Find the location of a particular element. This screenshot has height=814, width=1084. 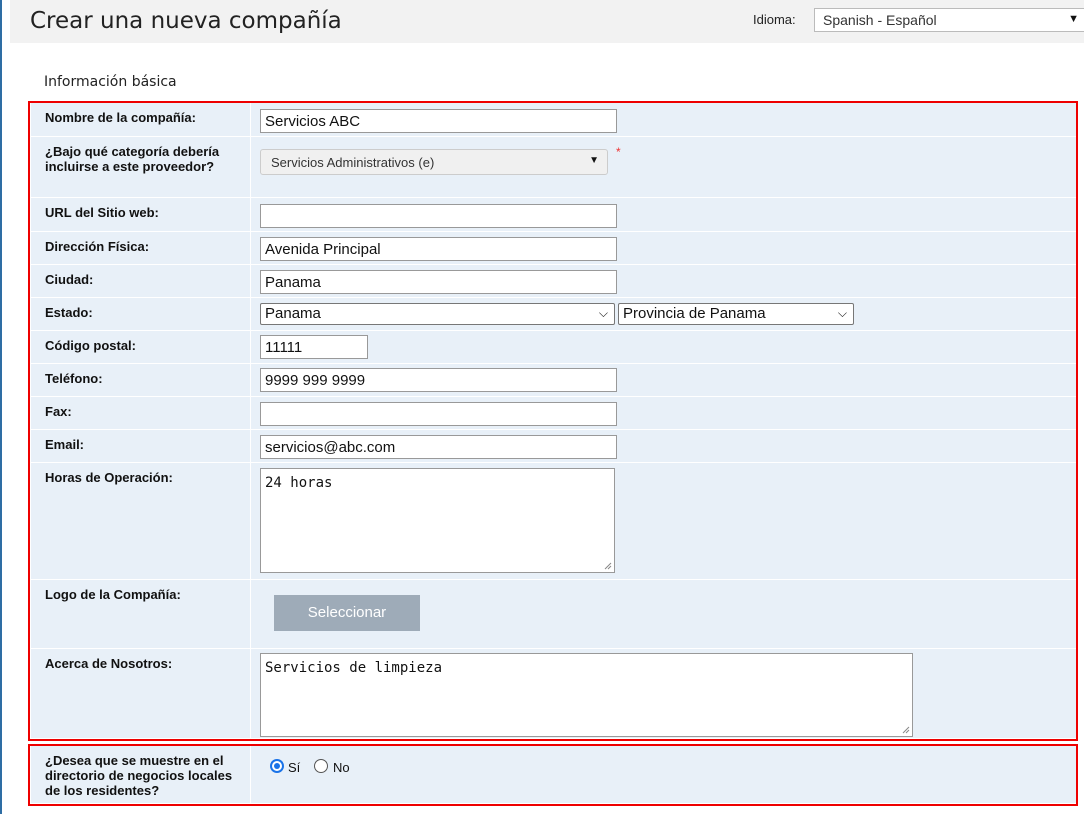

radio-yes is located at coordinates (277, 766).